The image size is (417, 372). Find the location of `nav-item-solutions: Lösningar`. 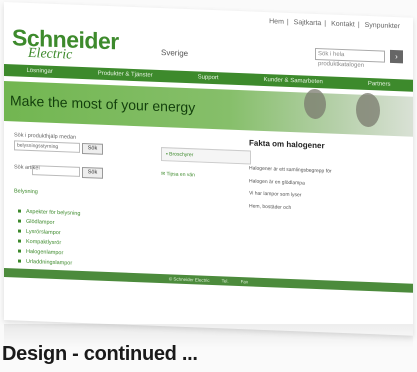

nav-item-solutions: Lösningar is located at coordinates (39, 71).